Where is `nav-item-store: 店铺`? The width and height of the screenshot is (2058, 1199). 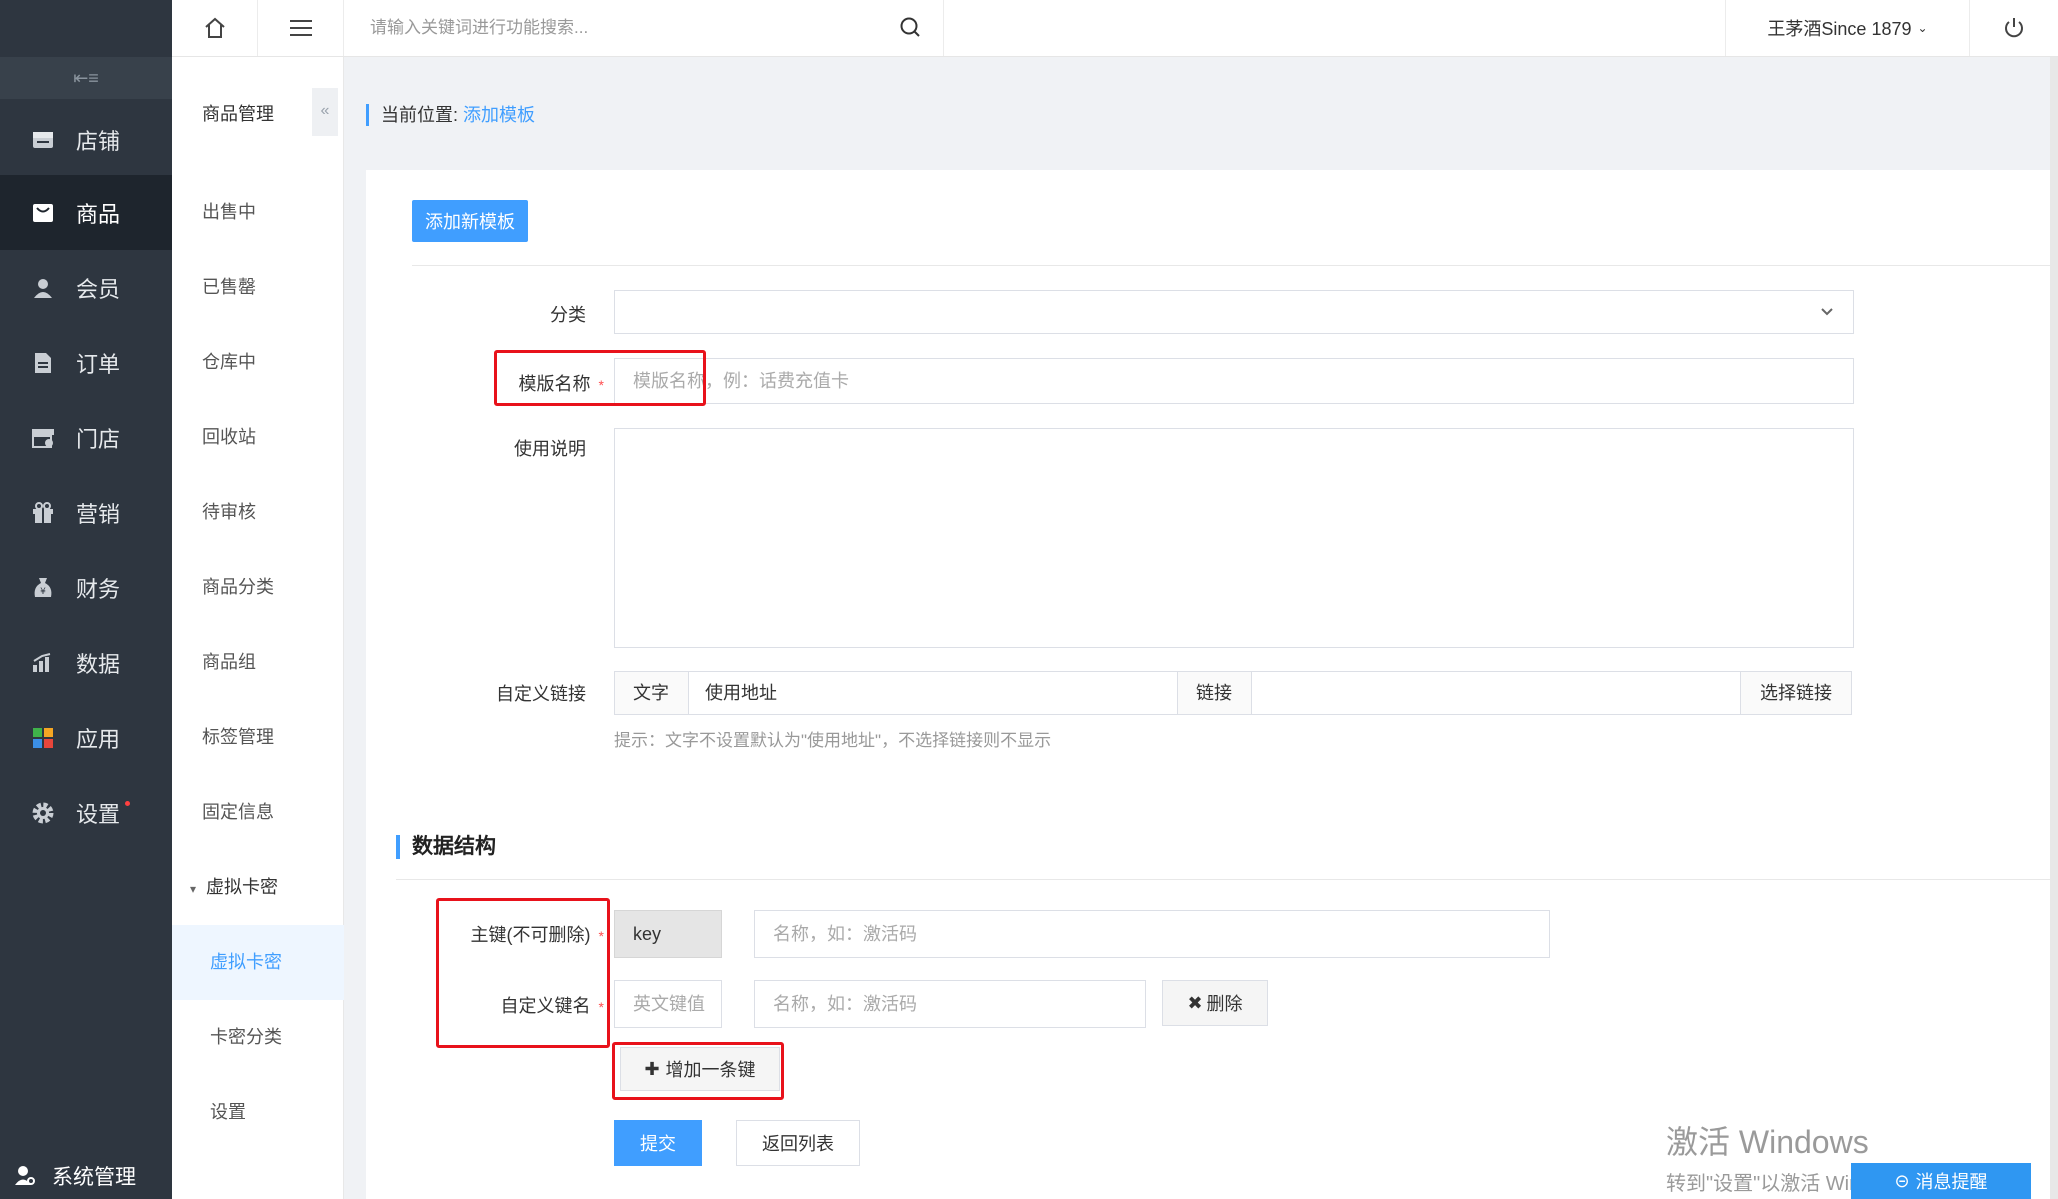 nav-item-store: 店铺 is located at coordinates (86, 139).